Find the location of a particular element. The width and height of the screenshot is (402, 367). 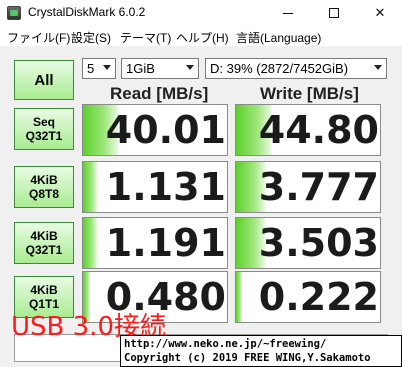

maximize-icon is located at coordinates (334, 13).